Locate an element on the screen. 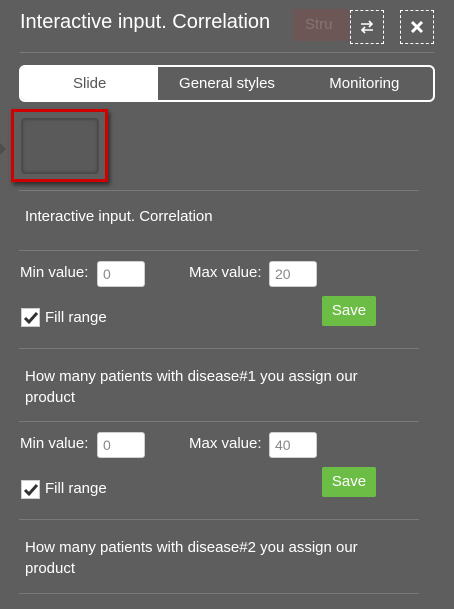 This screenshot has height=609, width=454. panel-title: Interactive input. Correlation is located at coordinates (145, 22).